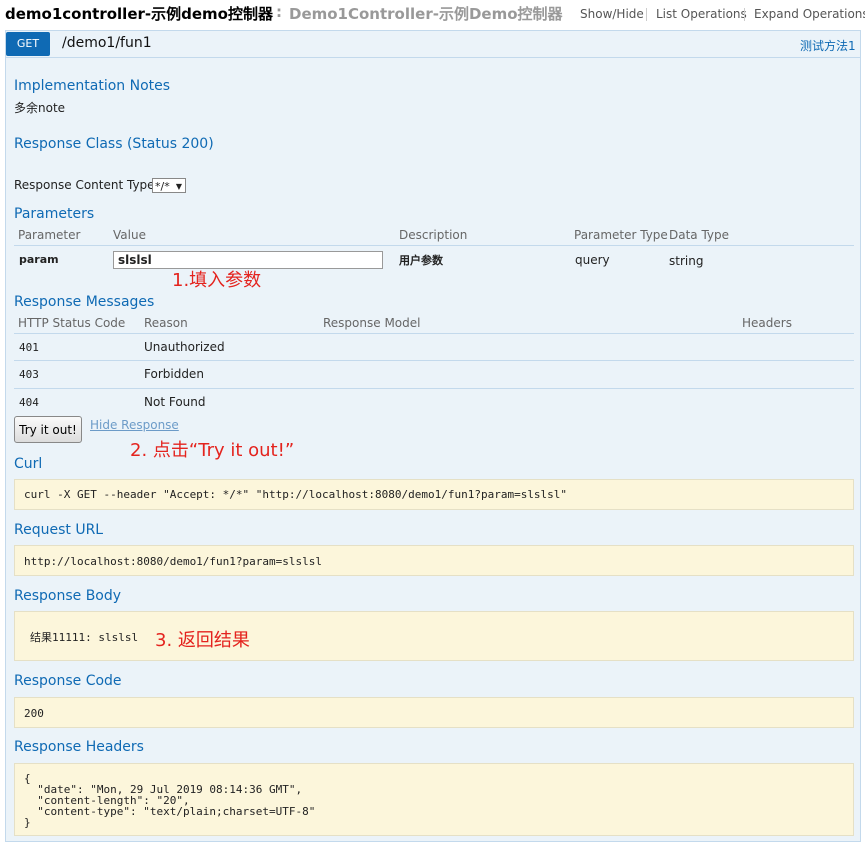 The height and width of the screenshot is (846, 865). What do you see at coordinates (28, 44) in the screenshot?
I see `http-method-badge: GET` at bounding box center [28, 44].